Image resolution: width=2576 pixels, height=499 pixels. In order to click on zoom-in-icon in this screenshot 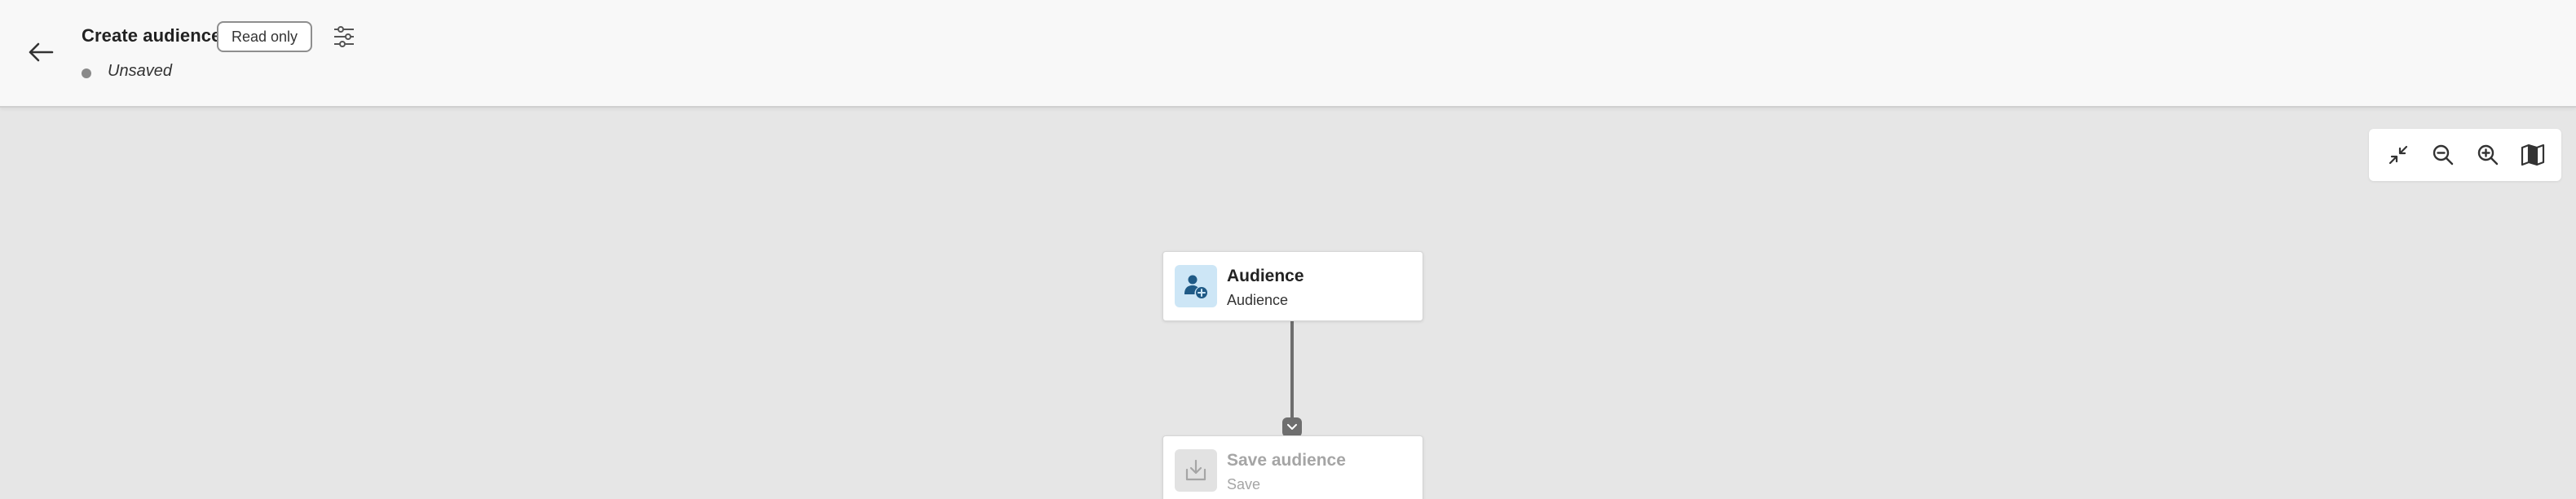, I will do `click(2487, 155)`.